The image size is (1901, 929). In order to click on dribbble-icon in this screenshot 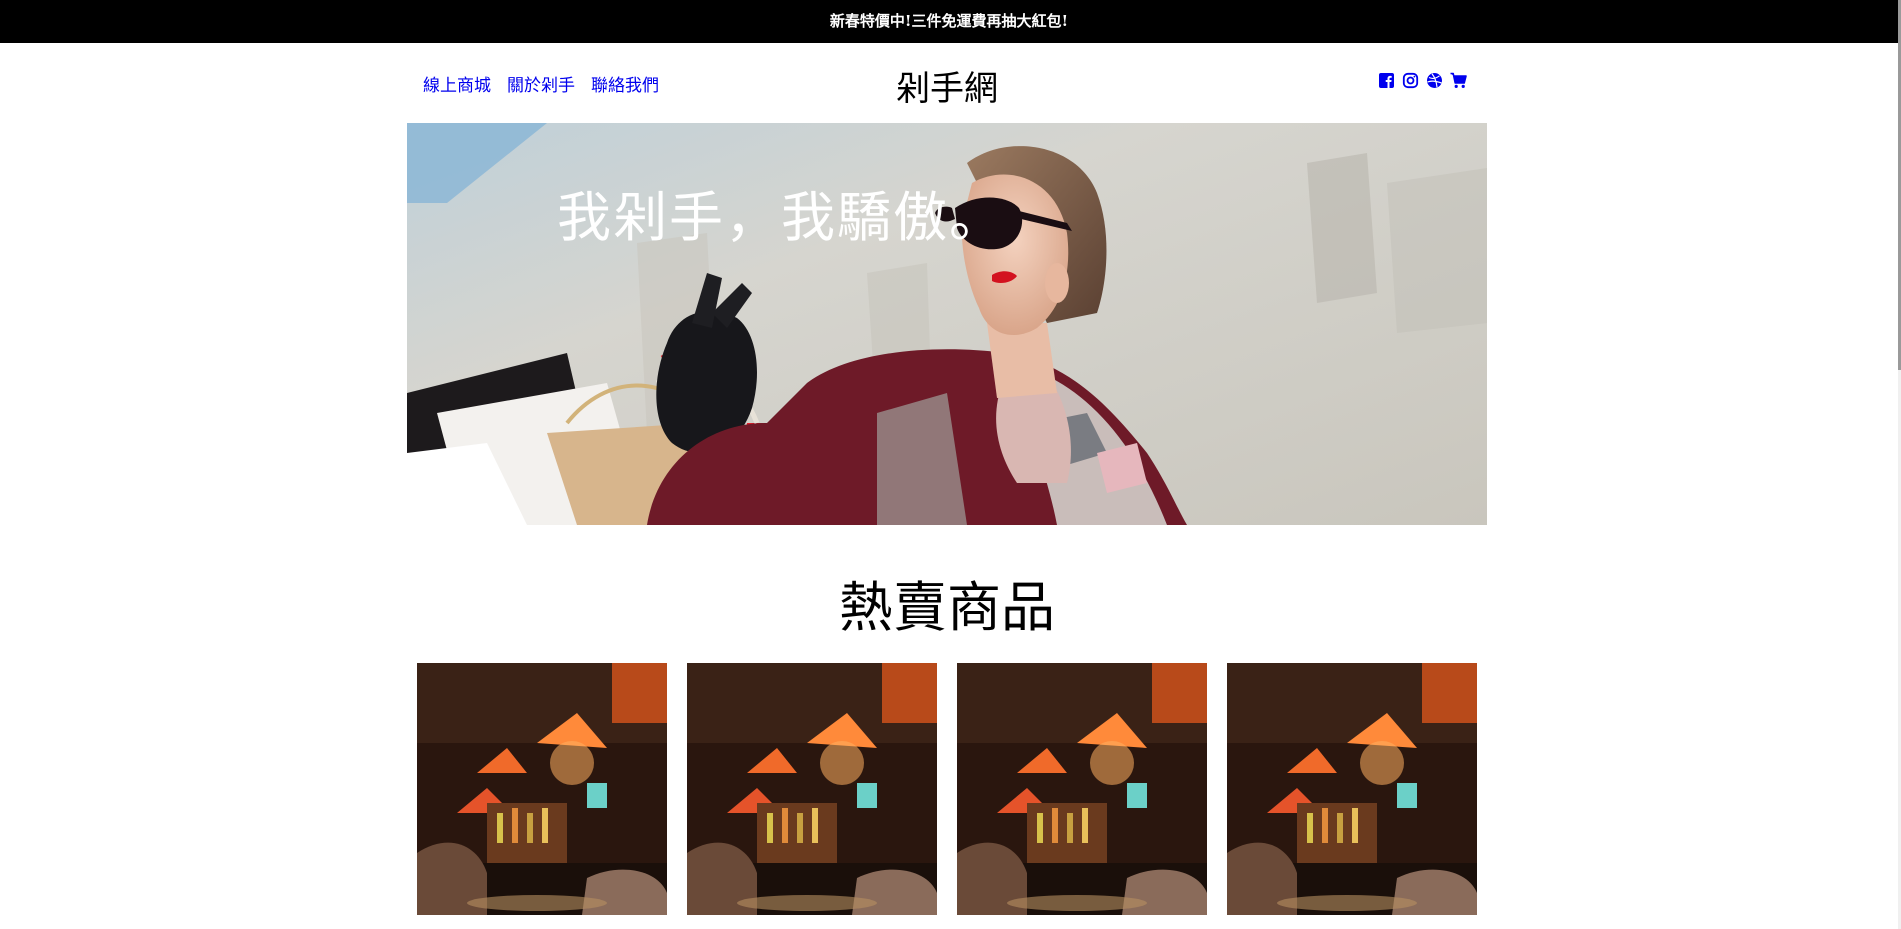, I will do `click(1434, 80)`.